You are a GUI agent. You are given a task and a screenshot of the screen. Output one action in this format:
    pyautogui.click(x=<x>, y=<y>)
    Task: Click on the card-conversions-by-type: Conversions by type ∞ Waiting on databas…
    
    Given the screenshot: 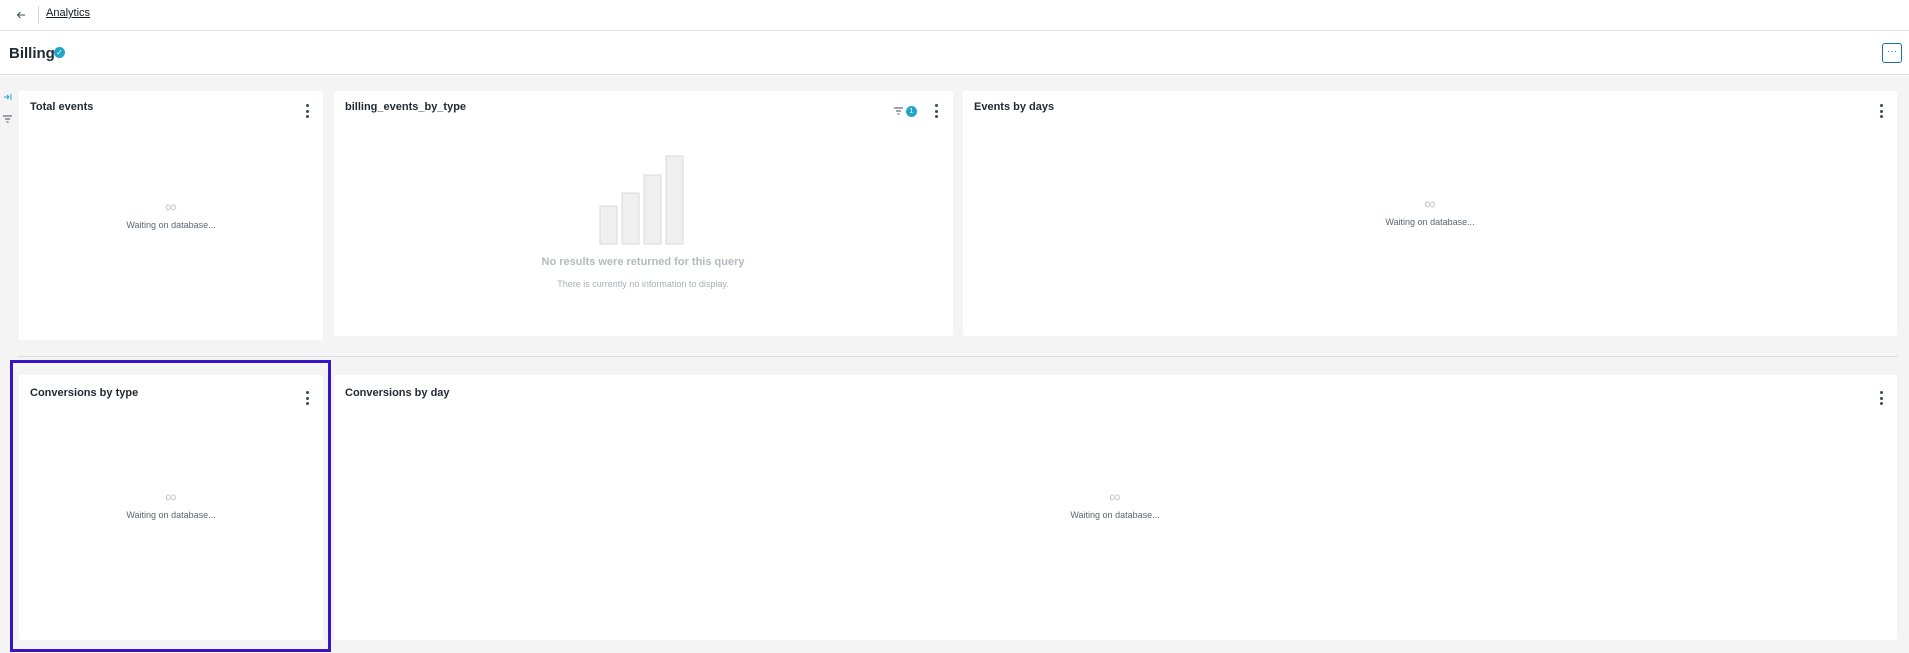 What is the action you would take?
    pyautogui.click(x=171, y=507)
    